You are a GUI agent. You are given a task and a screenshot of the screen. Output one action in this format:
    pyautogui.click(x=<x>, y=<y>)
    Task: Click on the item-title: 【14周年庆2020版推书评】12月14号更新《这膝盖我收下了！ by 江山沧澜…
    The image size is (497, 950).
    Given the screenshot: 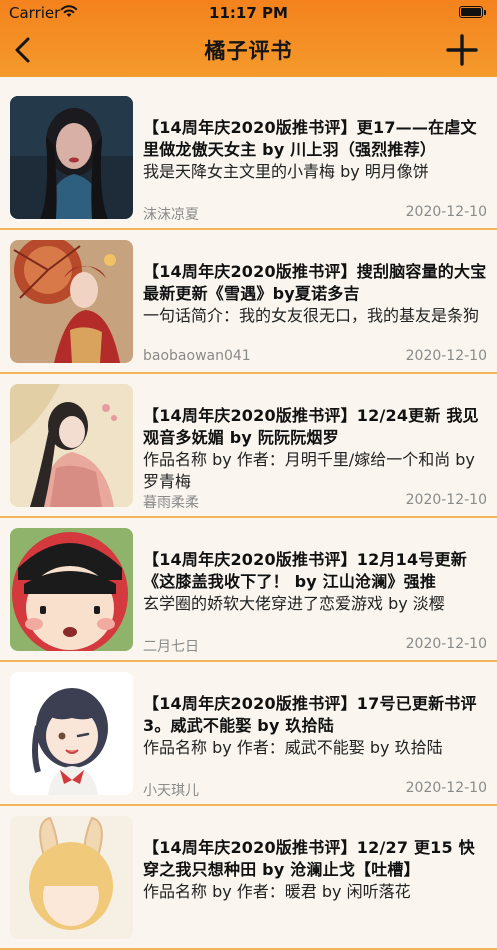 What is the action you would take?
    pyautogui.click(x=305, y=570)
    